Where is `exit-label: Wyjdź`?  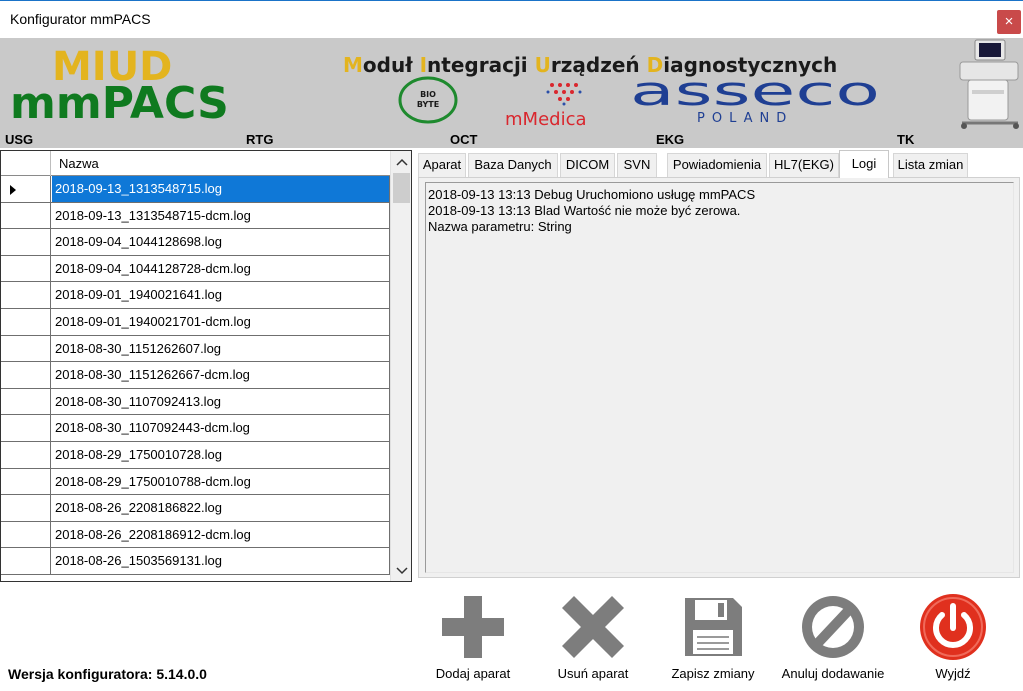 exit-label: Wyjdź is located at coordinates (953, 673).